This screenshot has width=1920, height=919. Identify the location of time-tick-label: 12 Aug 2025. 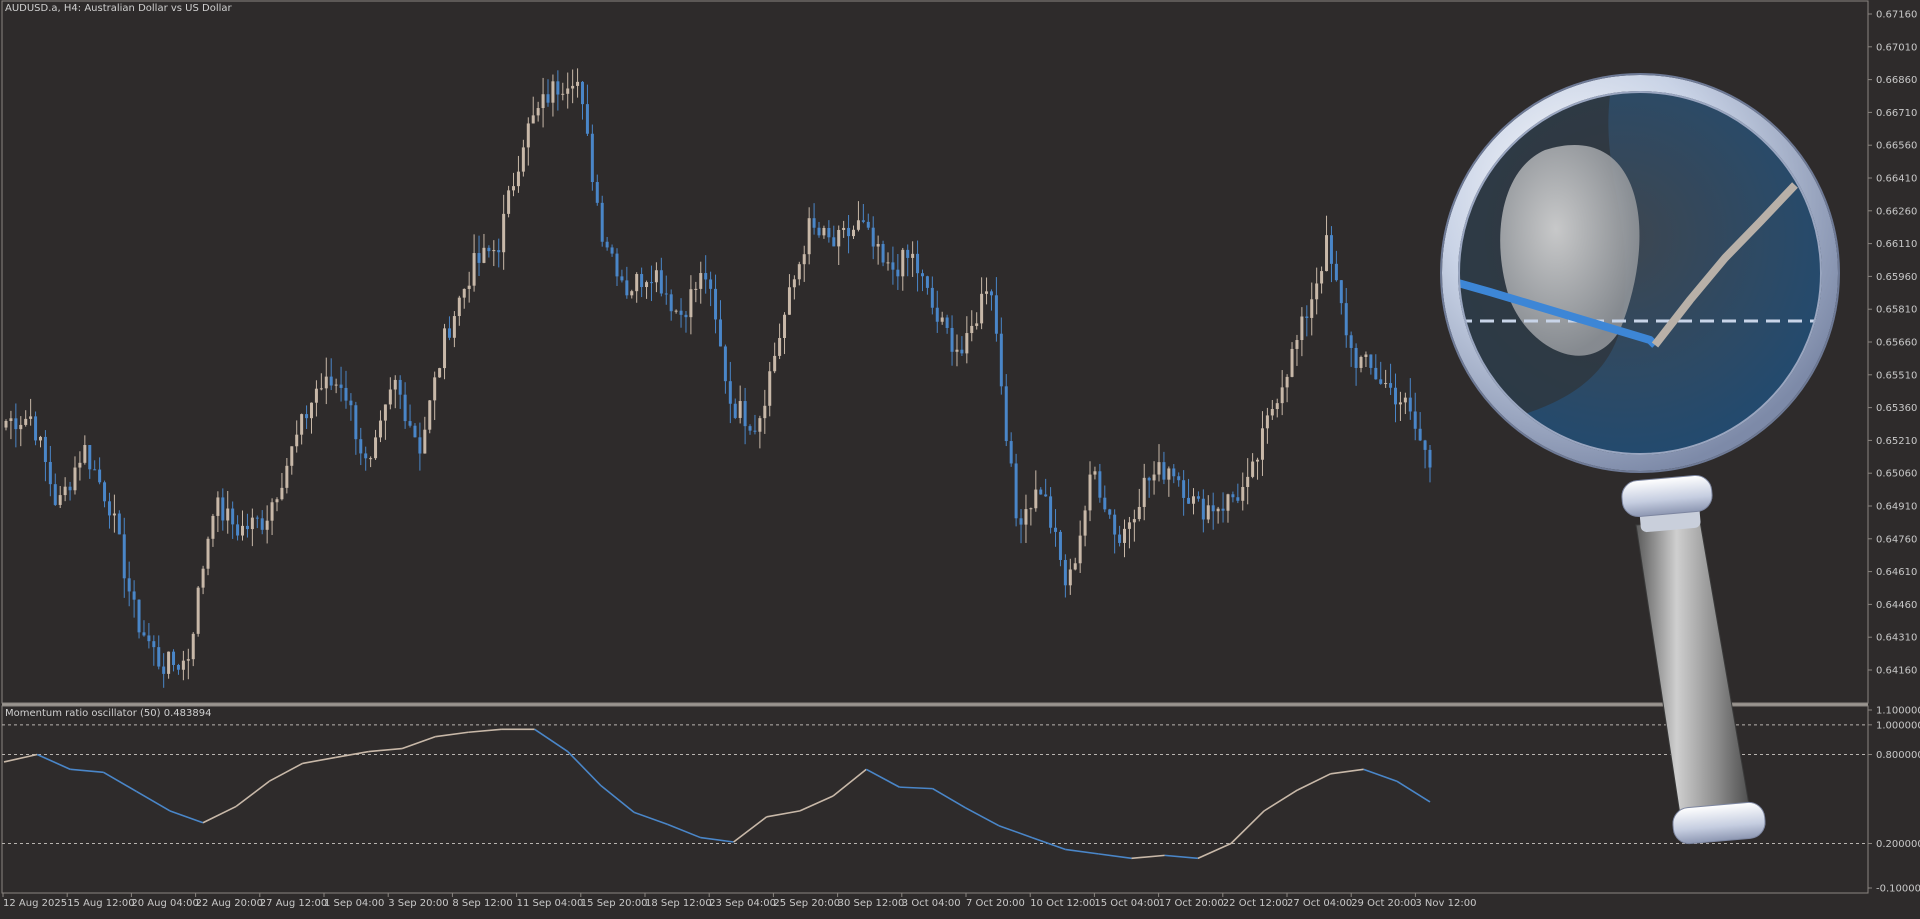
(35, 903).